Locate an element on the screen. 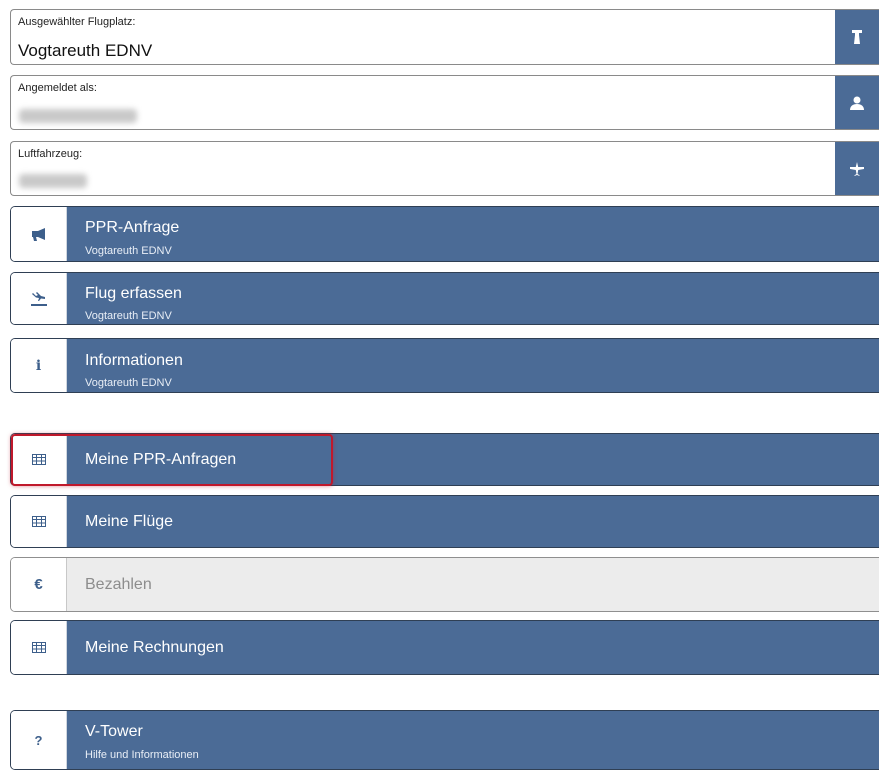 This screenshot has width=879, height=770. info-icon: i is located at coordinates (39, 365).